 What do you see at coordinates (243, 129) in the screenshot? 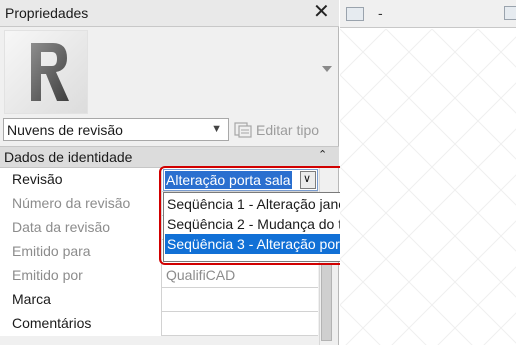
I see `edit-type-icon` at bounding box center [243, 129].